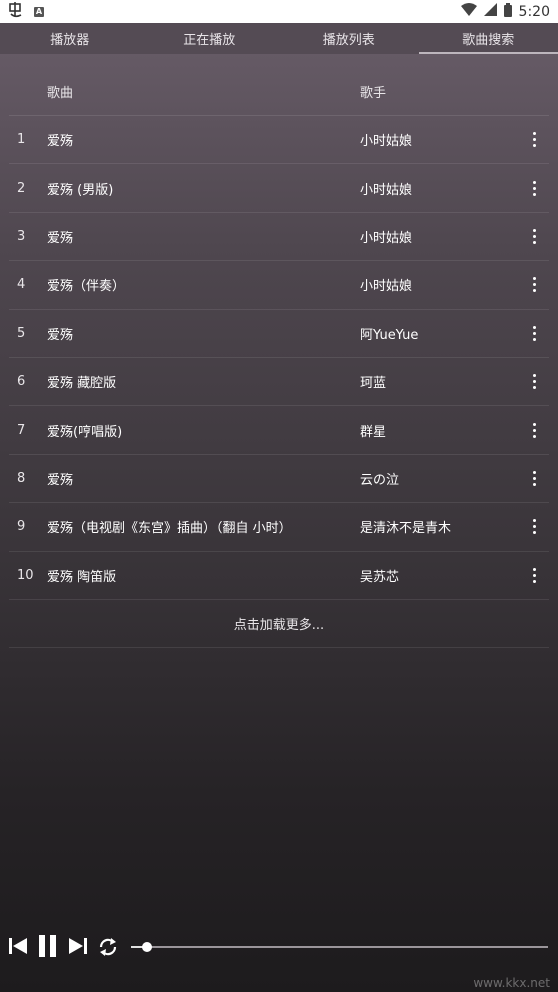  Describe the element at coordinates (169, 529) in the screenshot. I see `song-title: 爱殇（电视剧《东宫》插曲）（翻自 小时）` at that location.